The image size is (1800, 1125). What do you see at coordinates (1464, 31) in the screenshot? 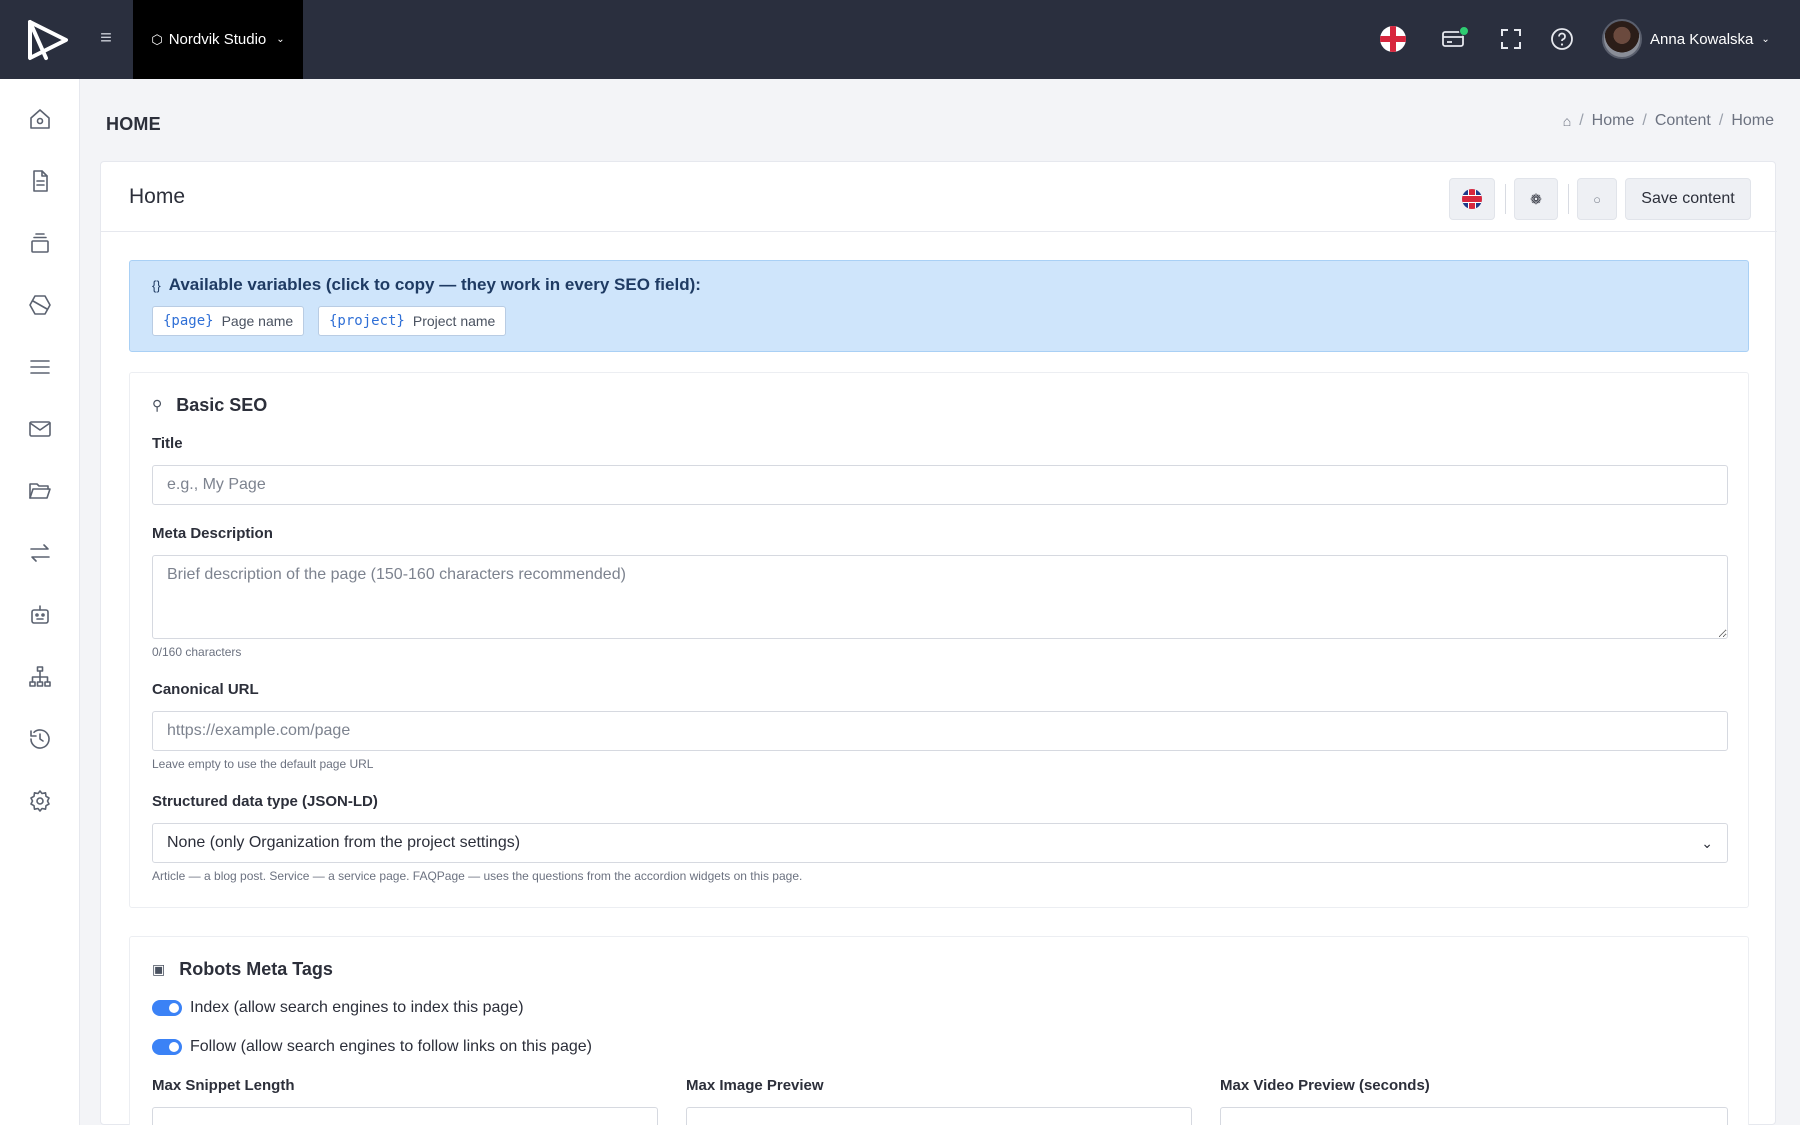
I see `notification-dot` at bounding box center [1464, 31].